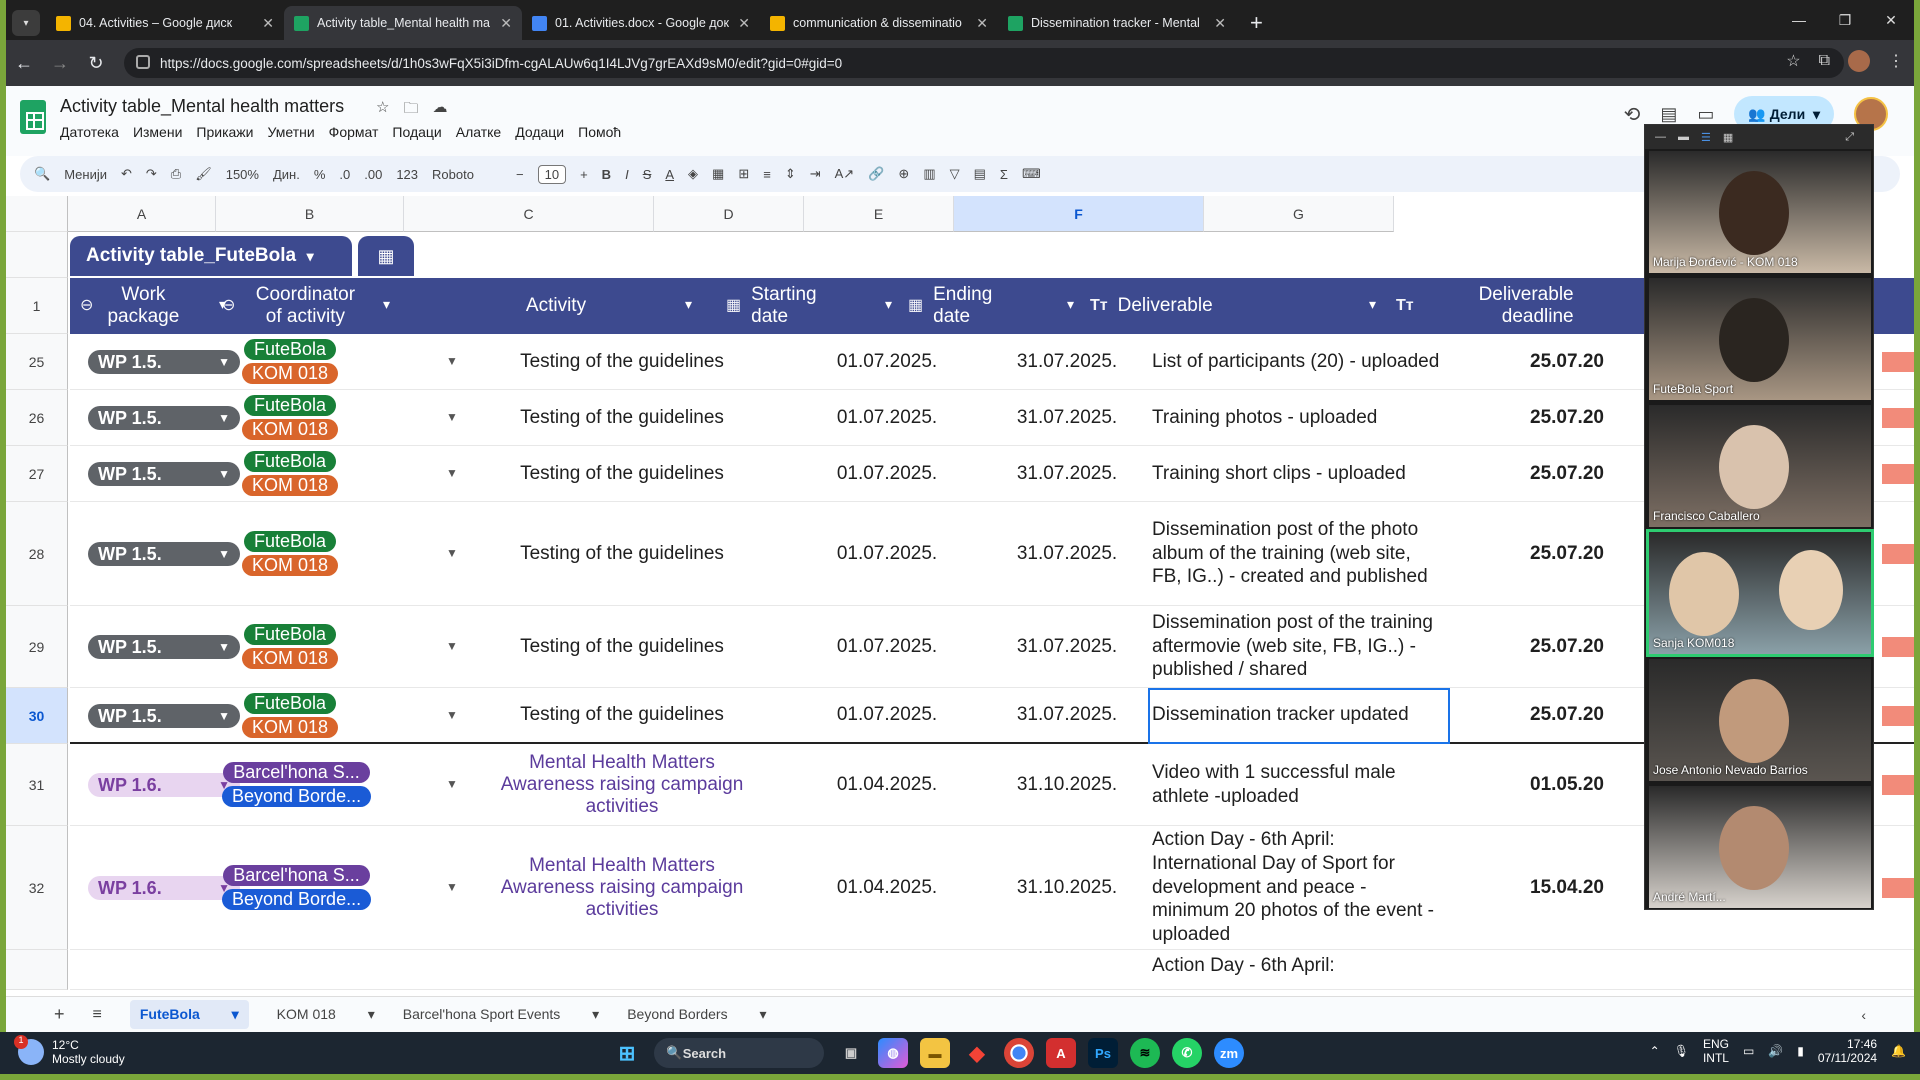  Describe the element at coordinates (1898, 1051) in the screenshot. I see `notification-bell-icon: 🔔` at that location.